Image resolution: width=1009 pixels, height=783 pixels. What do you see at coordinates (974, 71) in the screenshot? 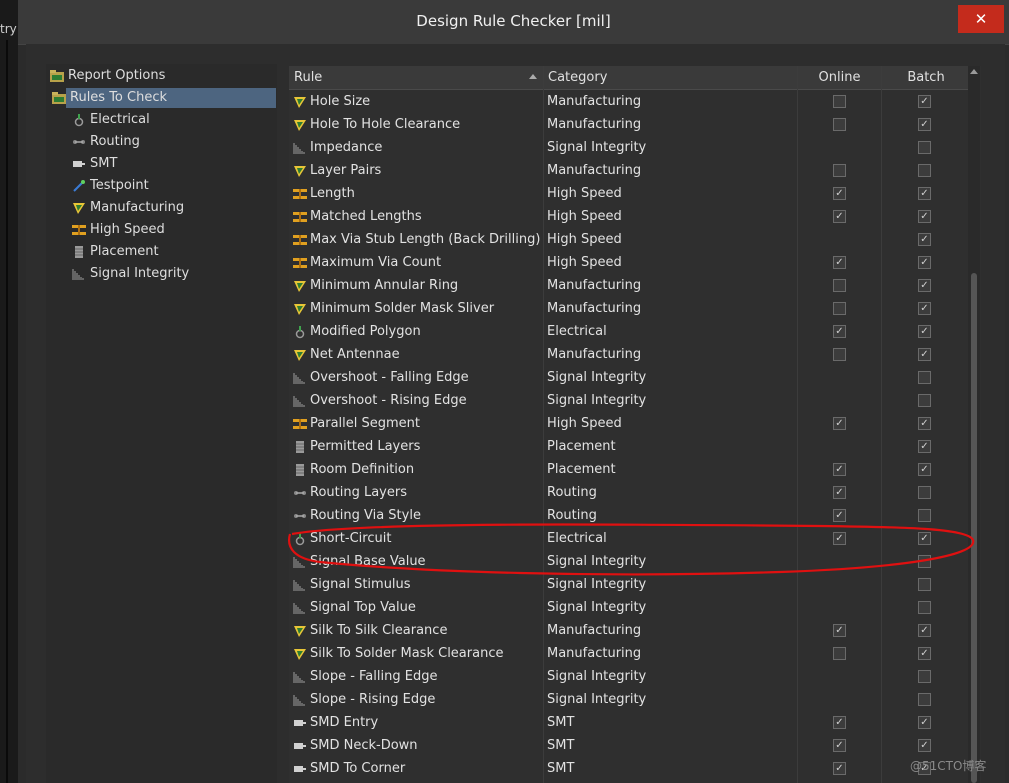
I see `scroll-up-icon` at bounding box center [974, 71].